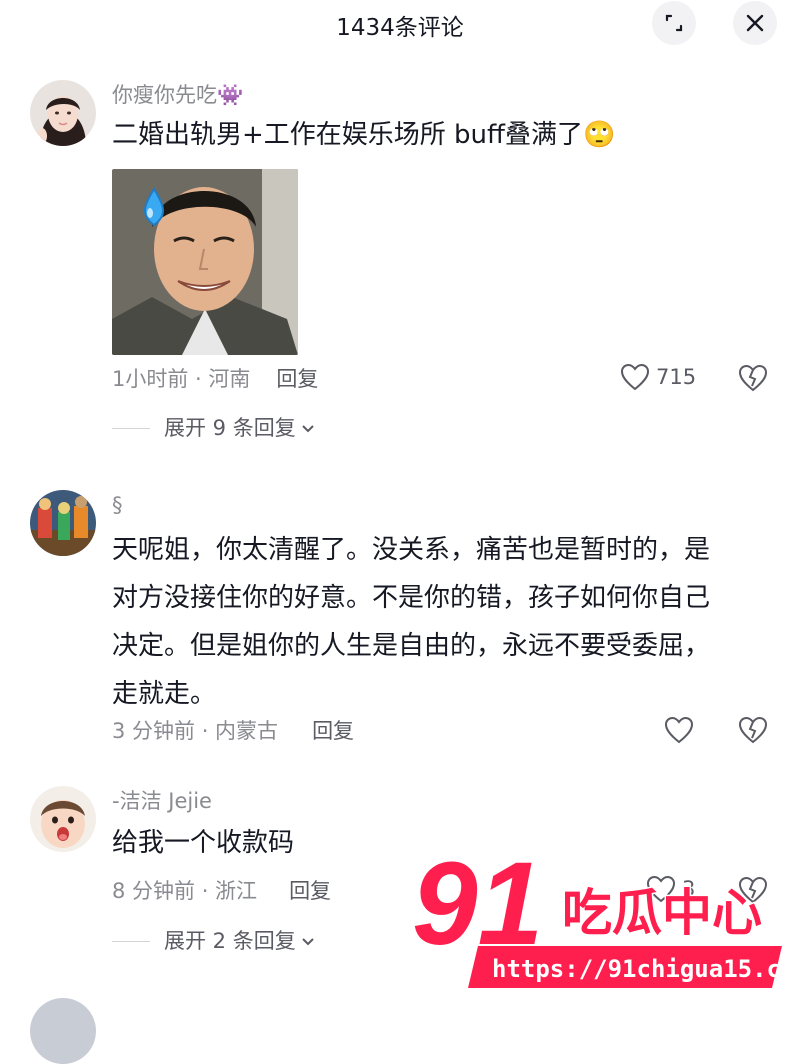  I want to click on comment-text-line: 决定。但是姐你的人生是自由的，永远不要受委屈，, so click(411, 646).